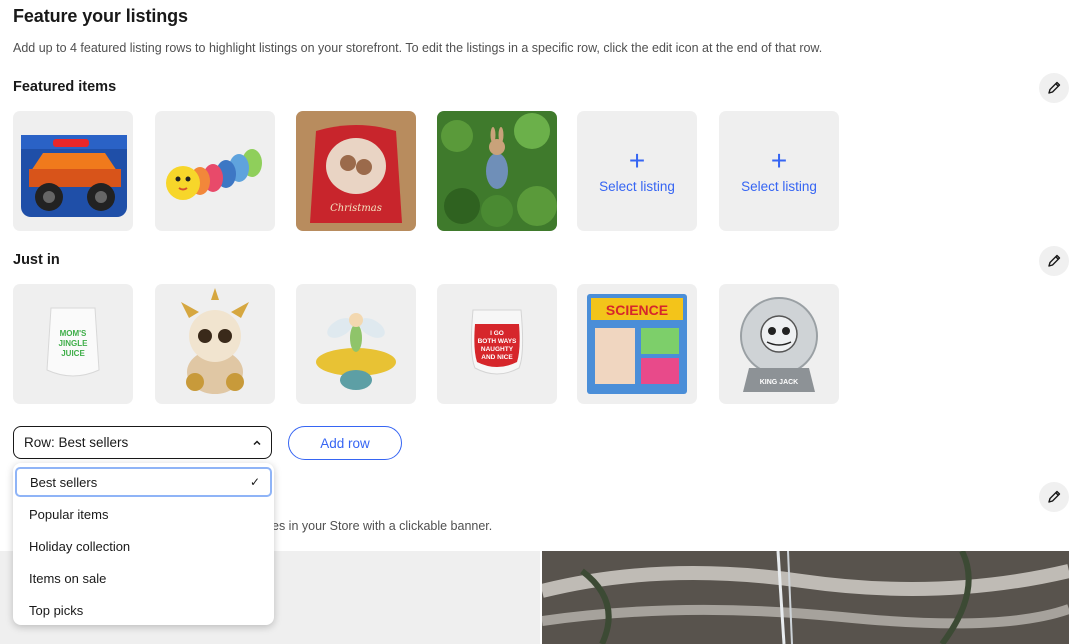 The width and height of the screenshot is (1080, 644). Describe the element at coordinates (356, 351) in the screenshot. I see `tinkerbell-figurine-image` at that location.